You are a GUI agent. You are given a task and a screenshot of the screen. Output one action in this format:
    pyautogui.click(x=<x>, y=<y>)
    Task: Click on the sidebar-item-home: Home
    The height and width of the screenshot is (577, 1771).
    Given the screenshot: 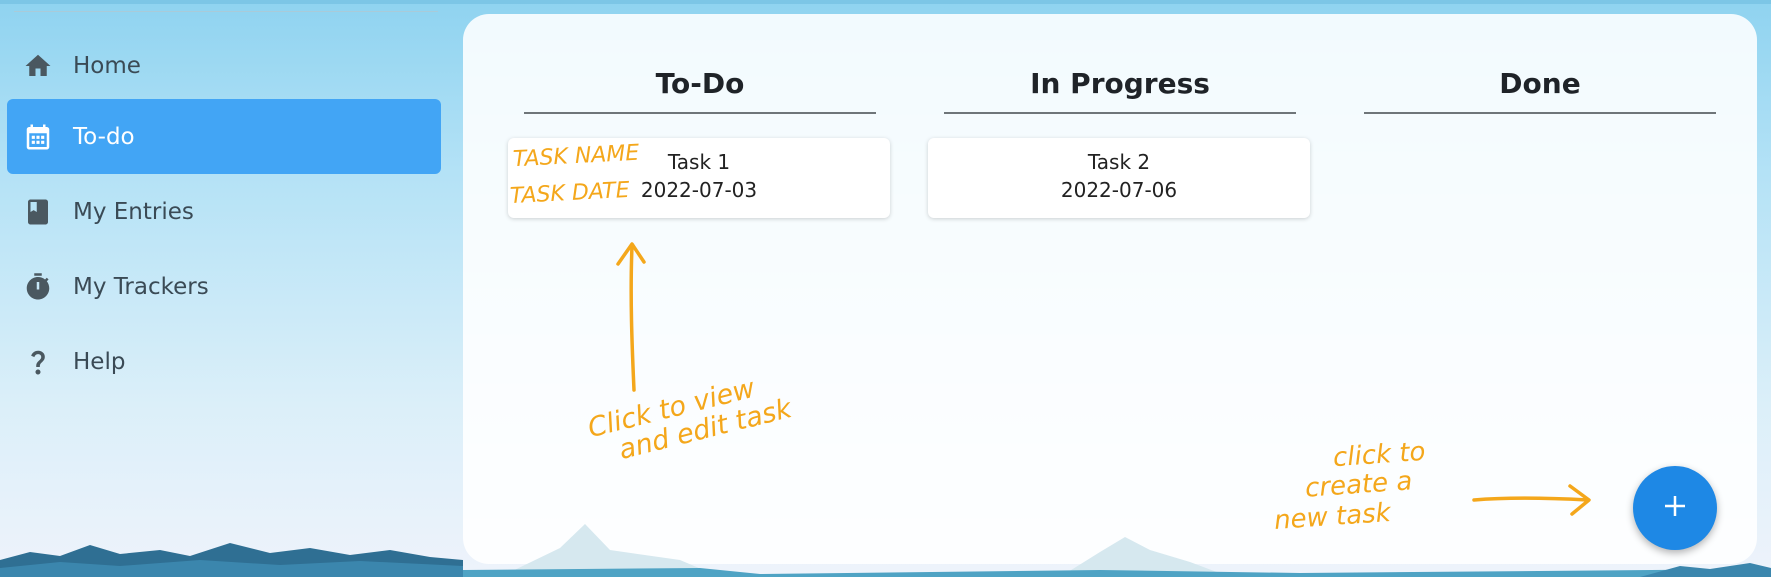 What is the action you would take?
    pyautogui.click(x=224, y=65)
    